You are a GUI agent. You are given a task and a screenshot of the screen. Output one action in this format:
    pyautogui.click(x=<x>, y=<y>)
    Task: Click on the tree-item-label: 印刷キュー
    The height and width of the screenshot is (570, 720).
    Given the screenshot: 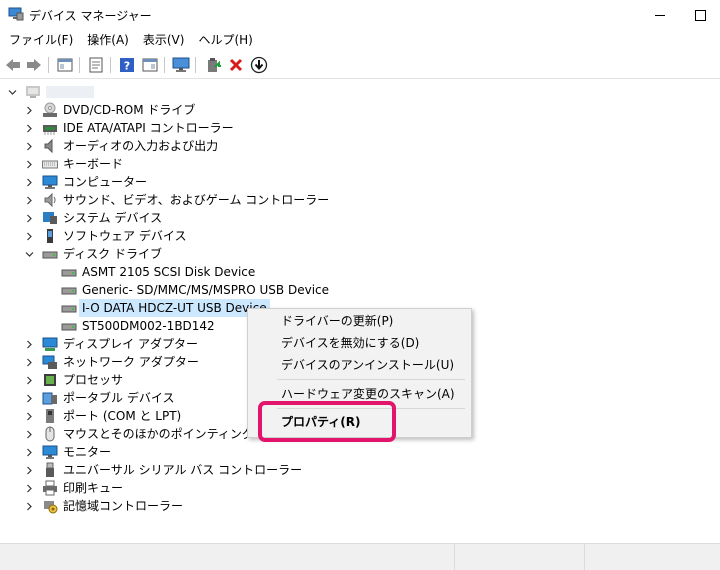 What is the action you would take?
    pyautogui.click(x=93, y=488)
    